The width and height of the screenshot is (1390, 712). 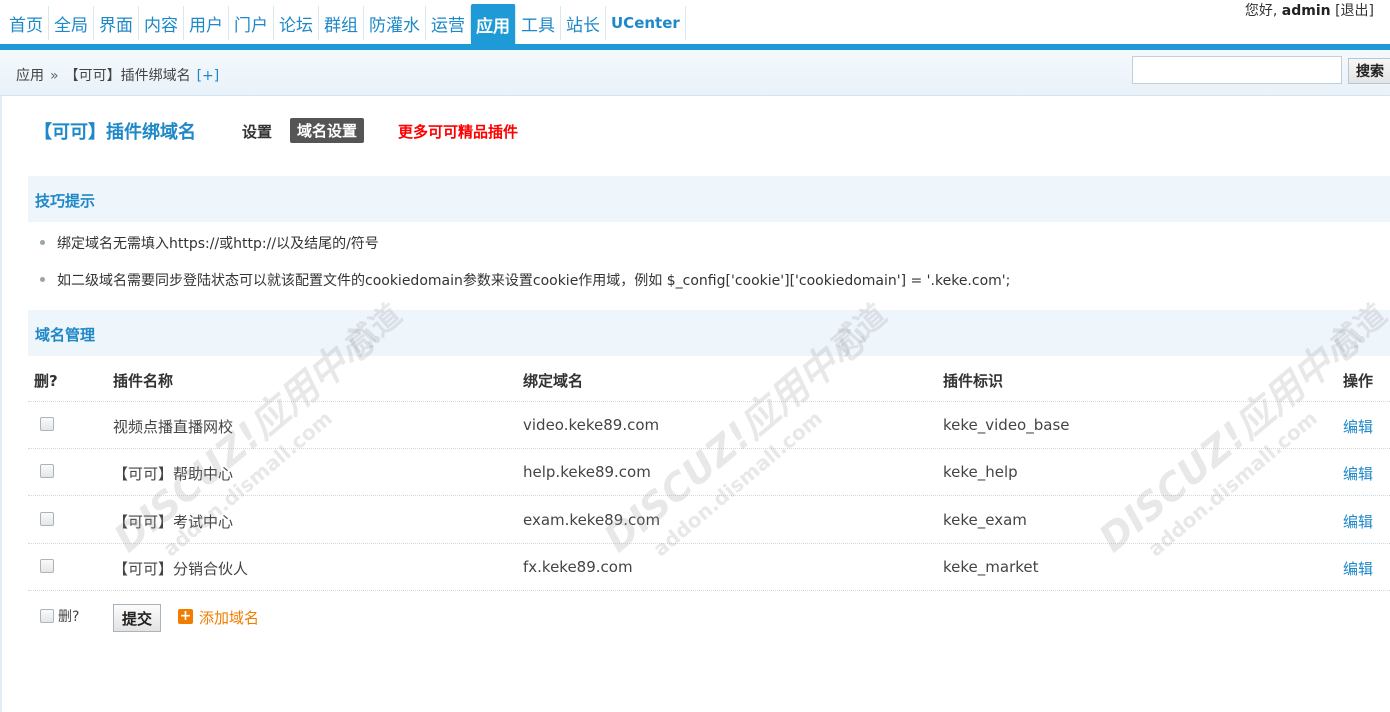 I want to click on nav-item-founder: 站长, so click(x=583, y=23).